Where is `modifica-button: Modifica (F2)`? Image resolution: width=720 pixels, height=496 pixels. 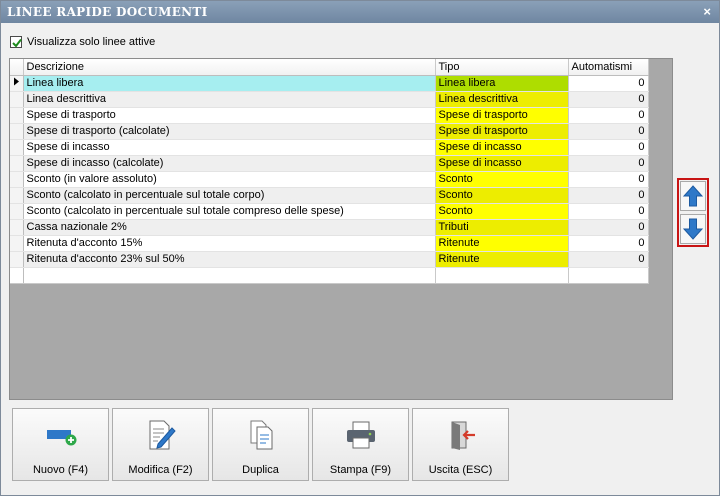
modifica-button: Modifica (F2) is located at coordinates (160, 444).